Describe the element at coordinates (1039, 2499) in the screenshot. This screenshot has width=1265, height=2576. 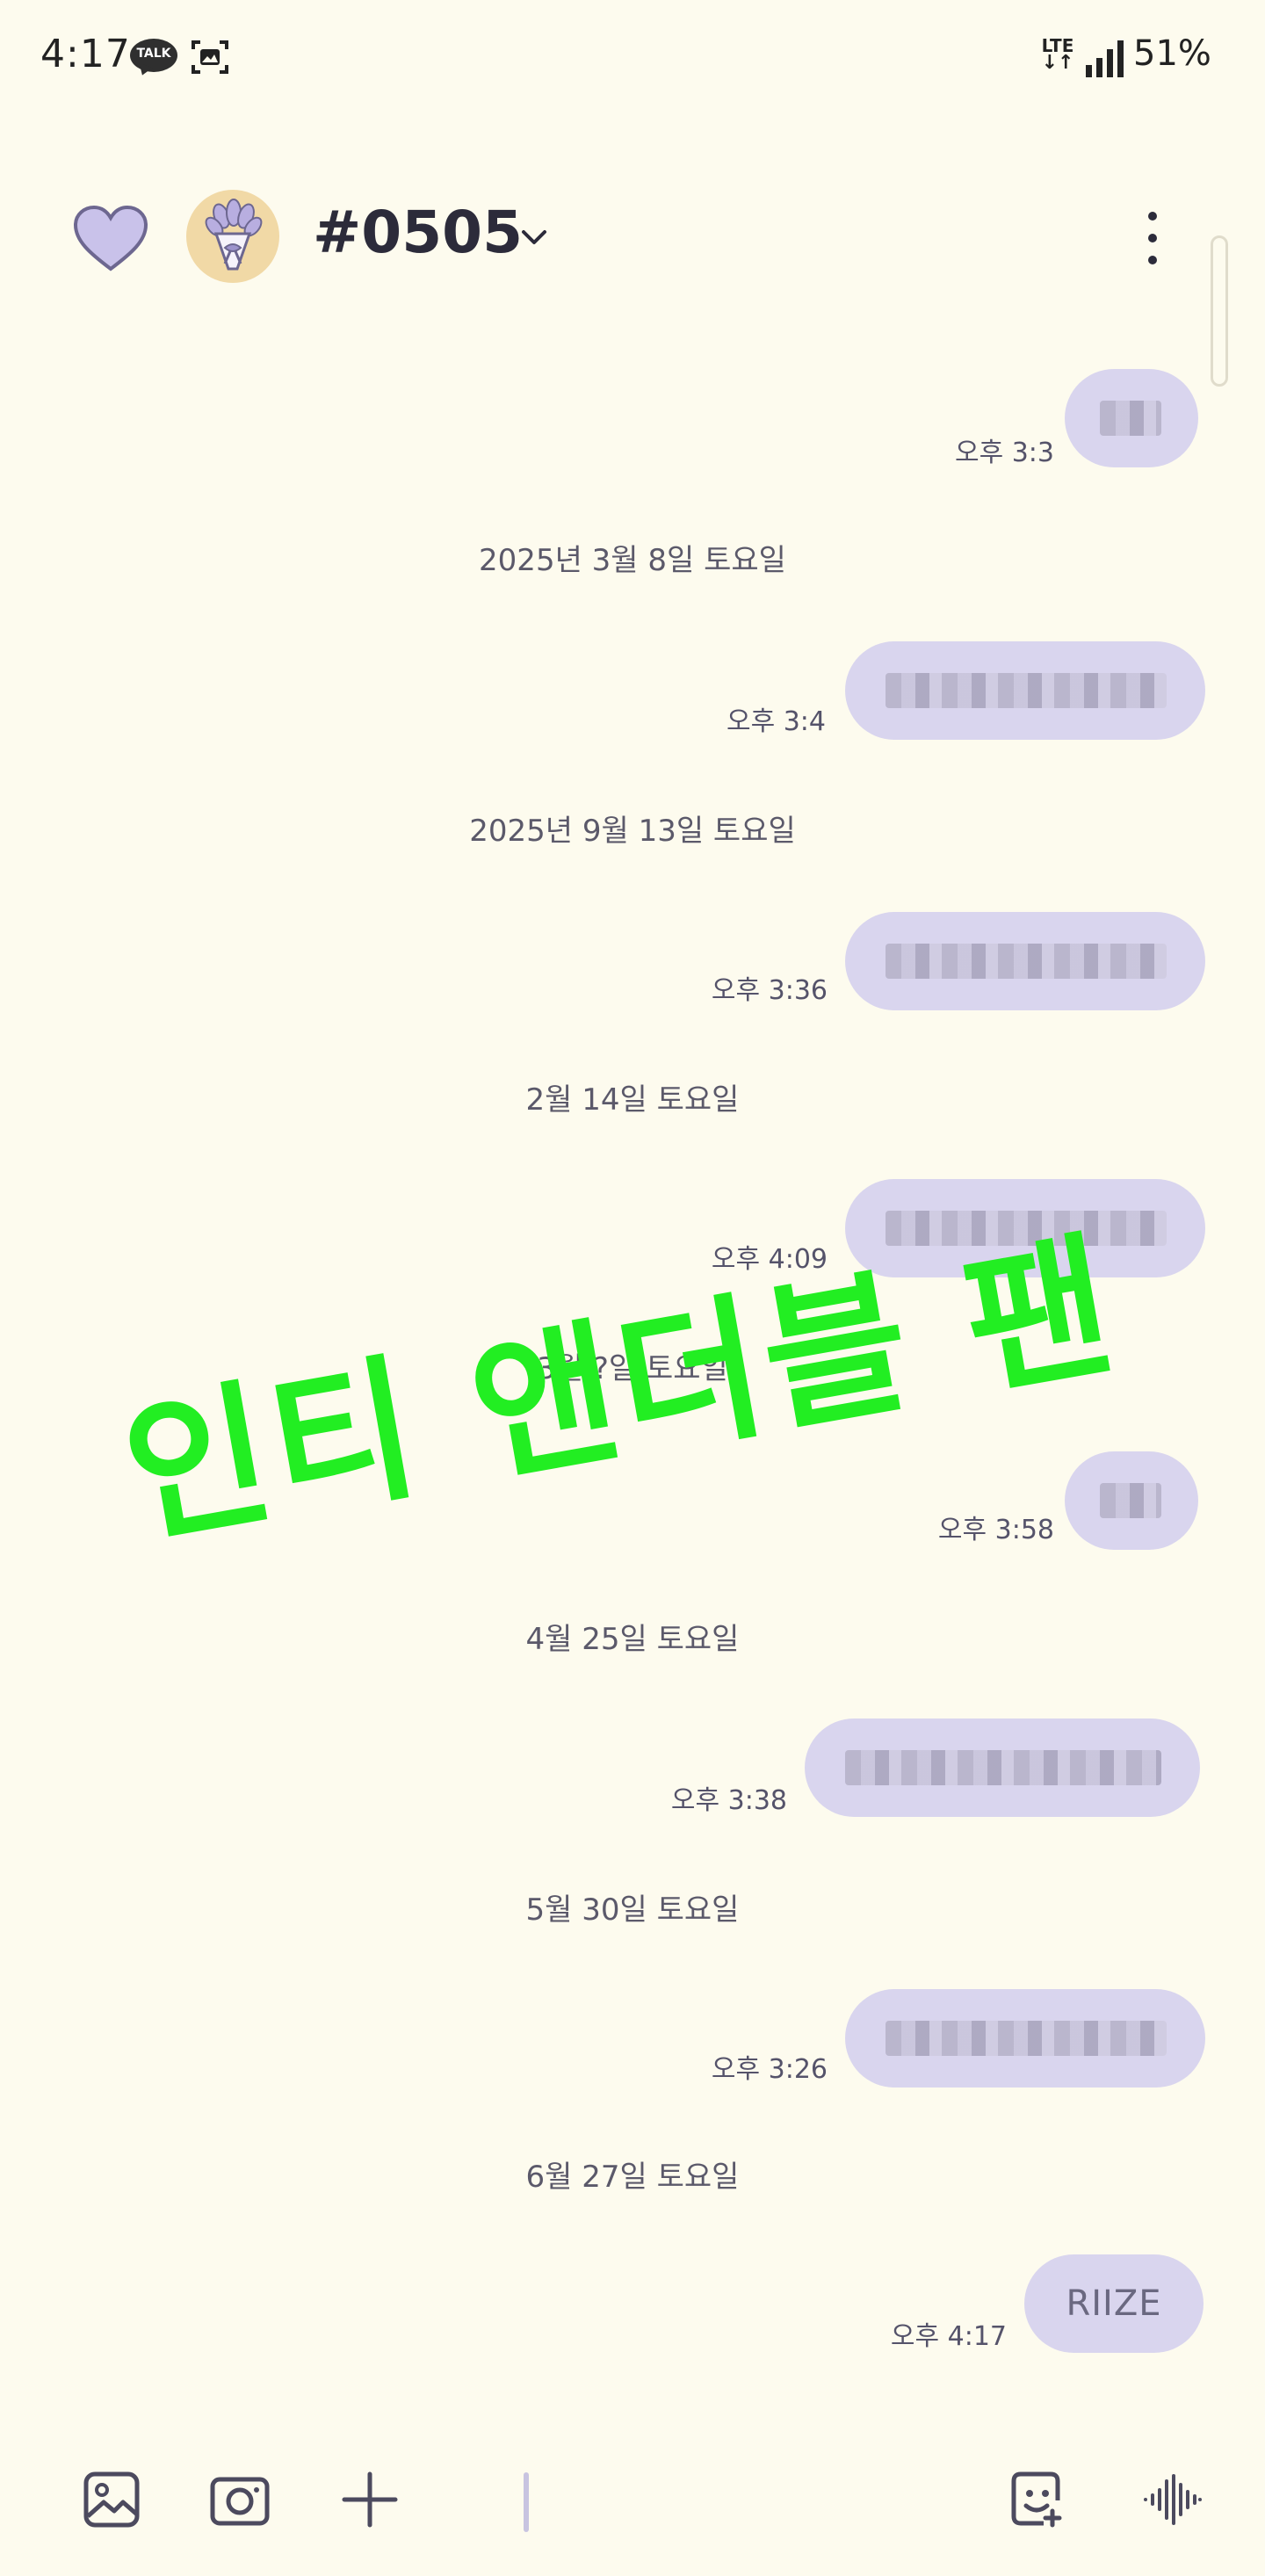
I see `emoticon-icon` at that location.